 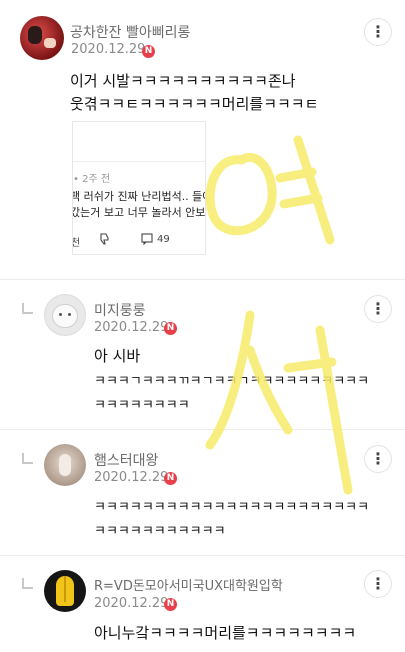 What do you see at coordinates (160, 531) in the screenshot?
I see `comment-text-line: ㅋㅋㅋㅋㅋㅋㅋㅋㅋㅋㅋ` at bounding box center [160, 531].